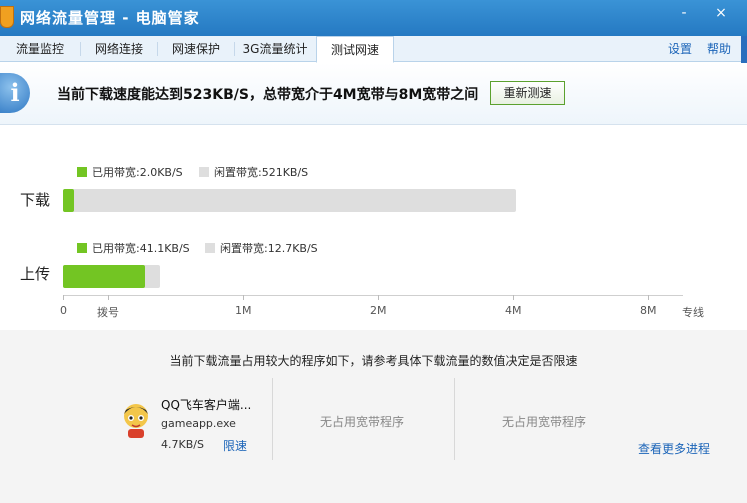 The height and width of the screenshot is (503, 747). What do you see at coordinates (693, 312) in the screenshot?
I see `axis-label-leased-line: 专线` at bounding box center [693, 312].